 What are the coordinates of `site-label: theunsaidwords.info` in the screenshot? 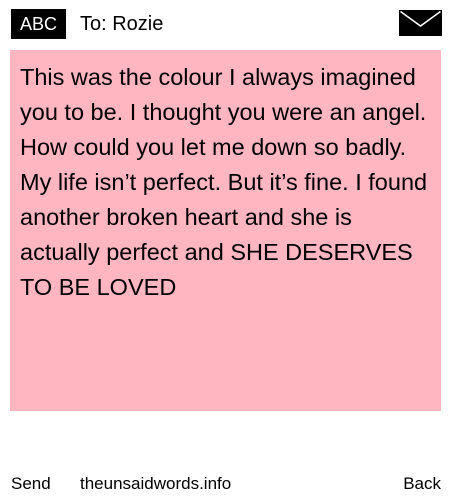 It's located at (156, 483).